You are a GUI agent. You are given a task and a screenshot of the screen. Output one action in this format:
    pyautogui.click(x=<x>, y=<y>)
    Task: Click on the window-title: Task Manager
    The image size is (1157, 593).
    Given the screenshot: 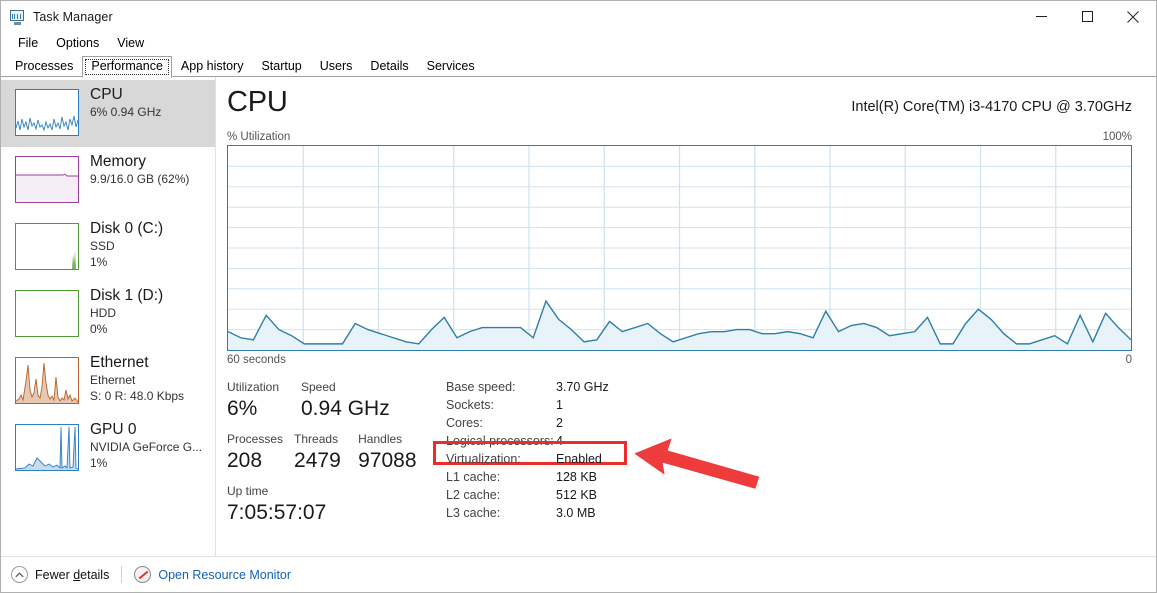 What is the action you would take?
    pyautogui.click(x=73, y=16)
    